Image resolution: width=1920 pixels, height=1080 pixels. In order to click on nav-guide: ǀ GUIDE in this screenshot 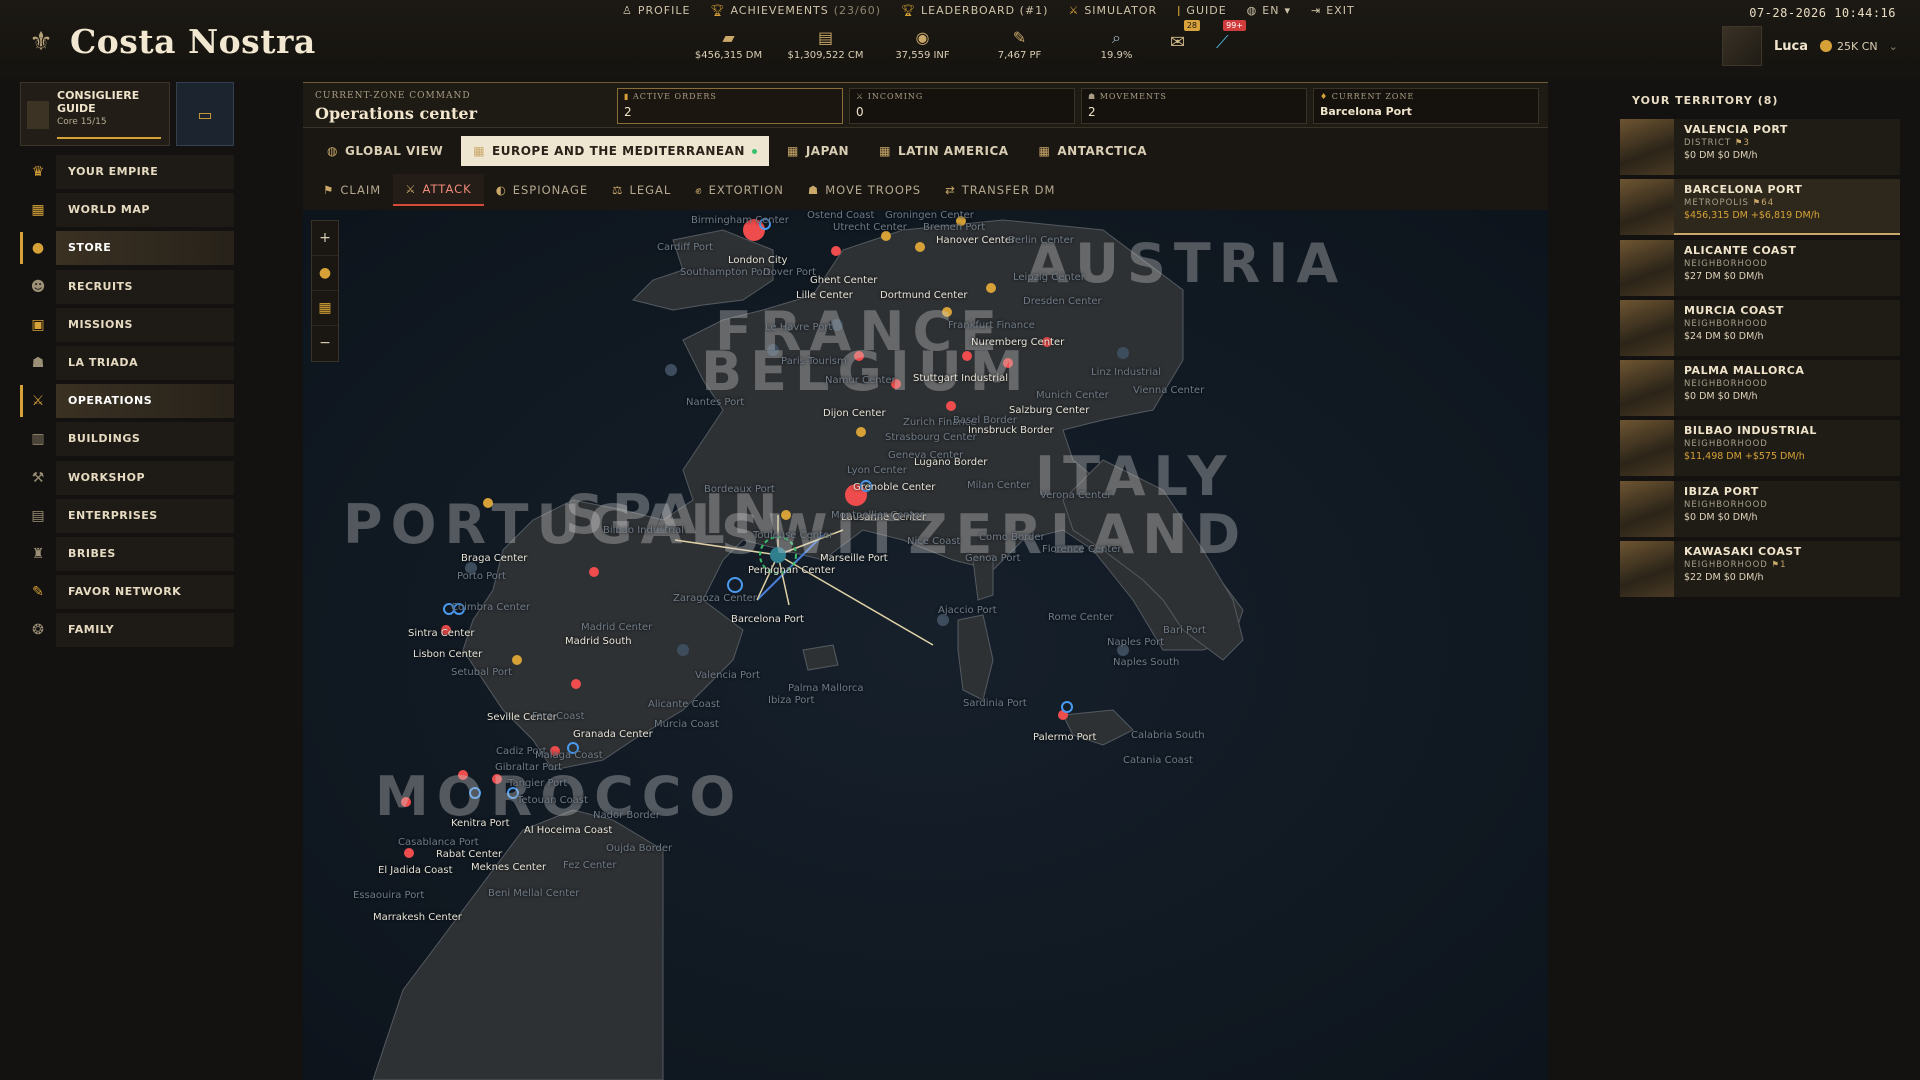, I will do `click(1202, 10)`.